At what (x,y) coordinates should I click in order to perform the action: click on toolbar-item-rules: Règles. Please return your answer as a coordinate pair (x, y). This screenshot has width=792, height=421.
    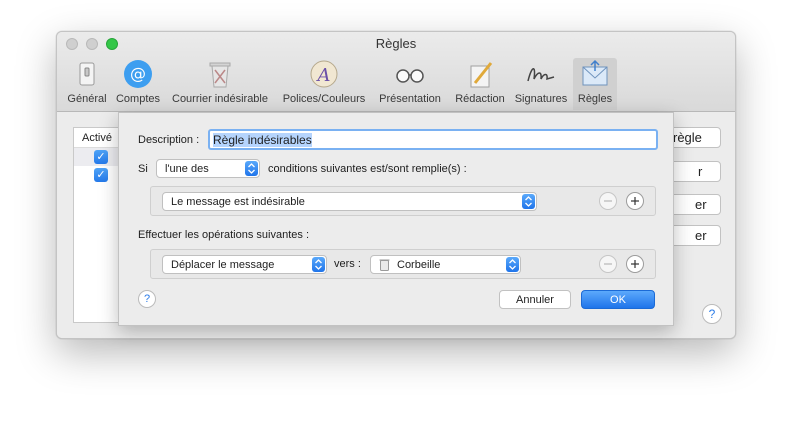
    Looking at the image, I should click on (595, 84).